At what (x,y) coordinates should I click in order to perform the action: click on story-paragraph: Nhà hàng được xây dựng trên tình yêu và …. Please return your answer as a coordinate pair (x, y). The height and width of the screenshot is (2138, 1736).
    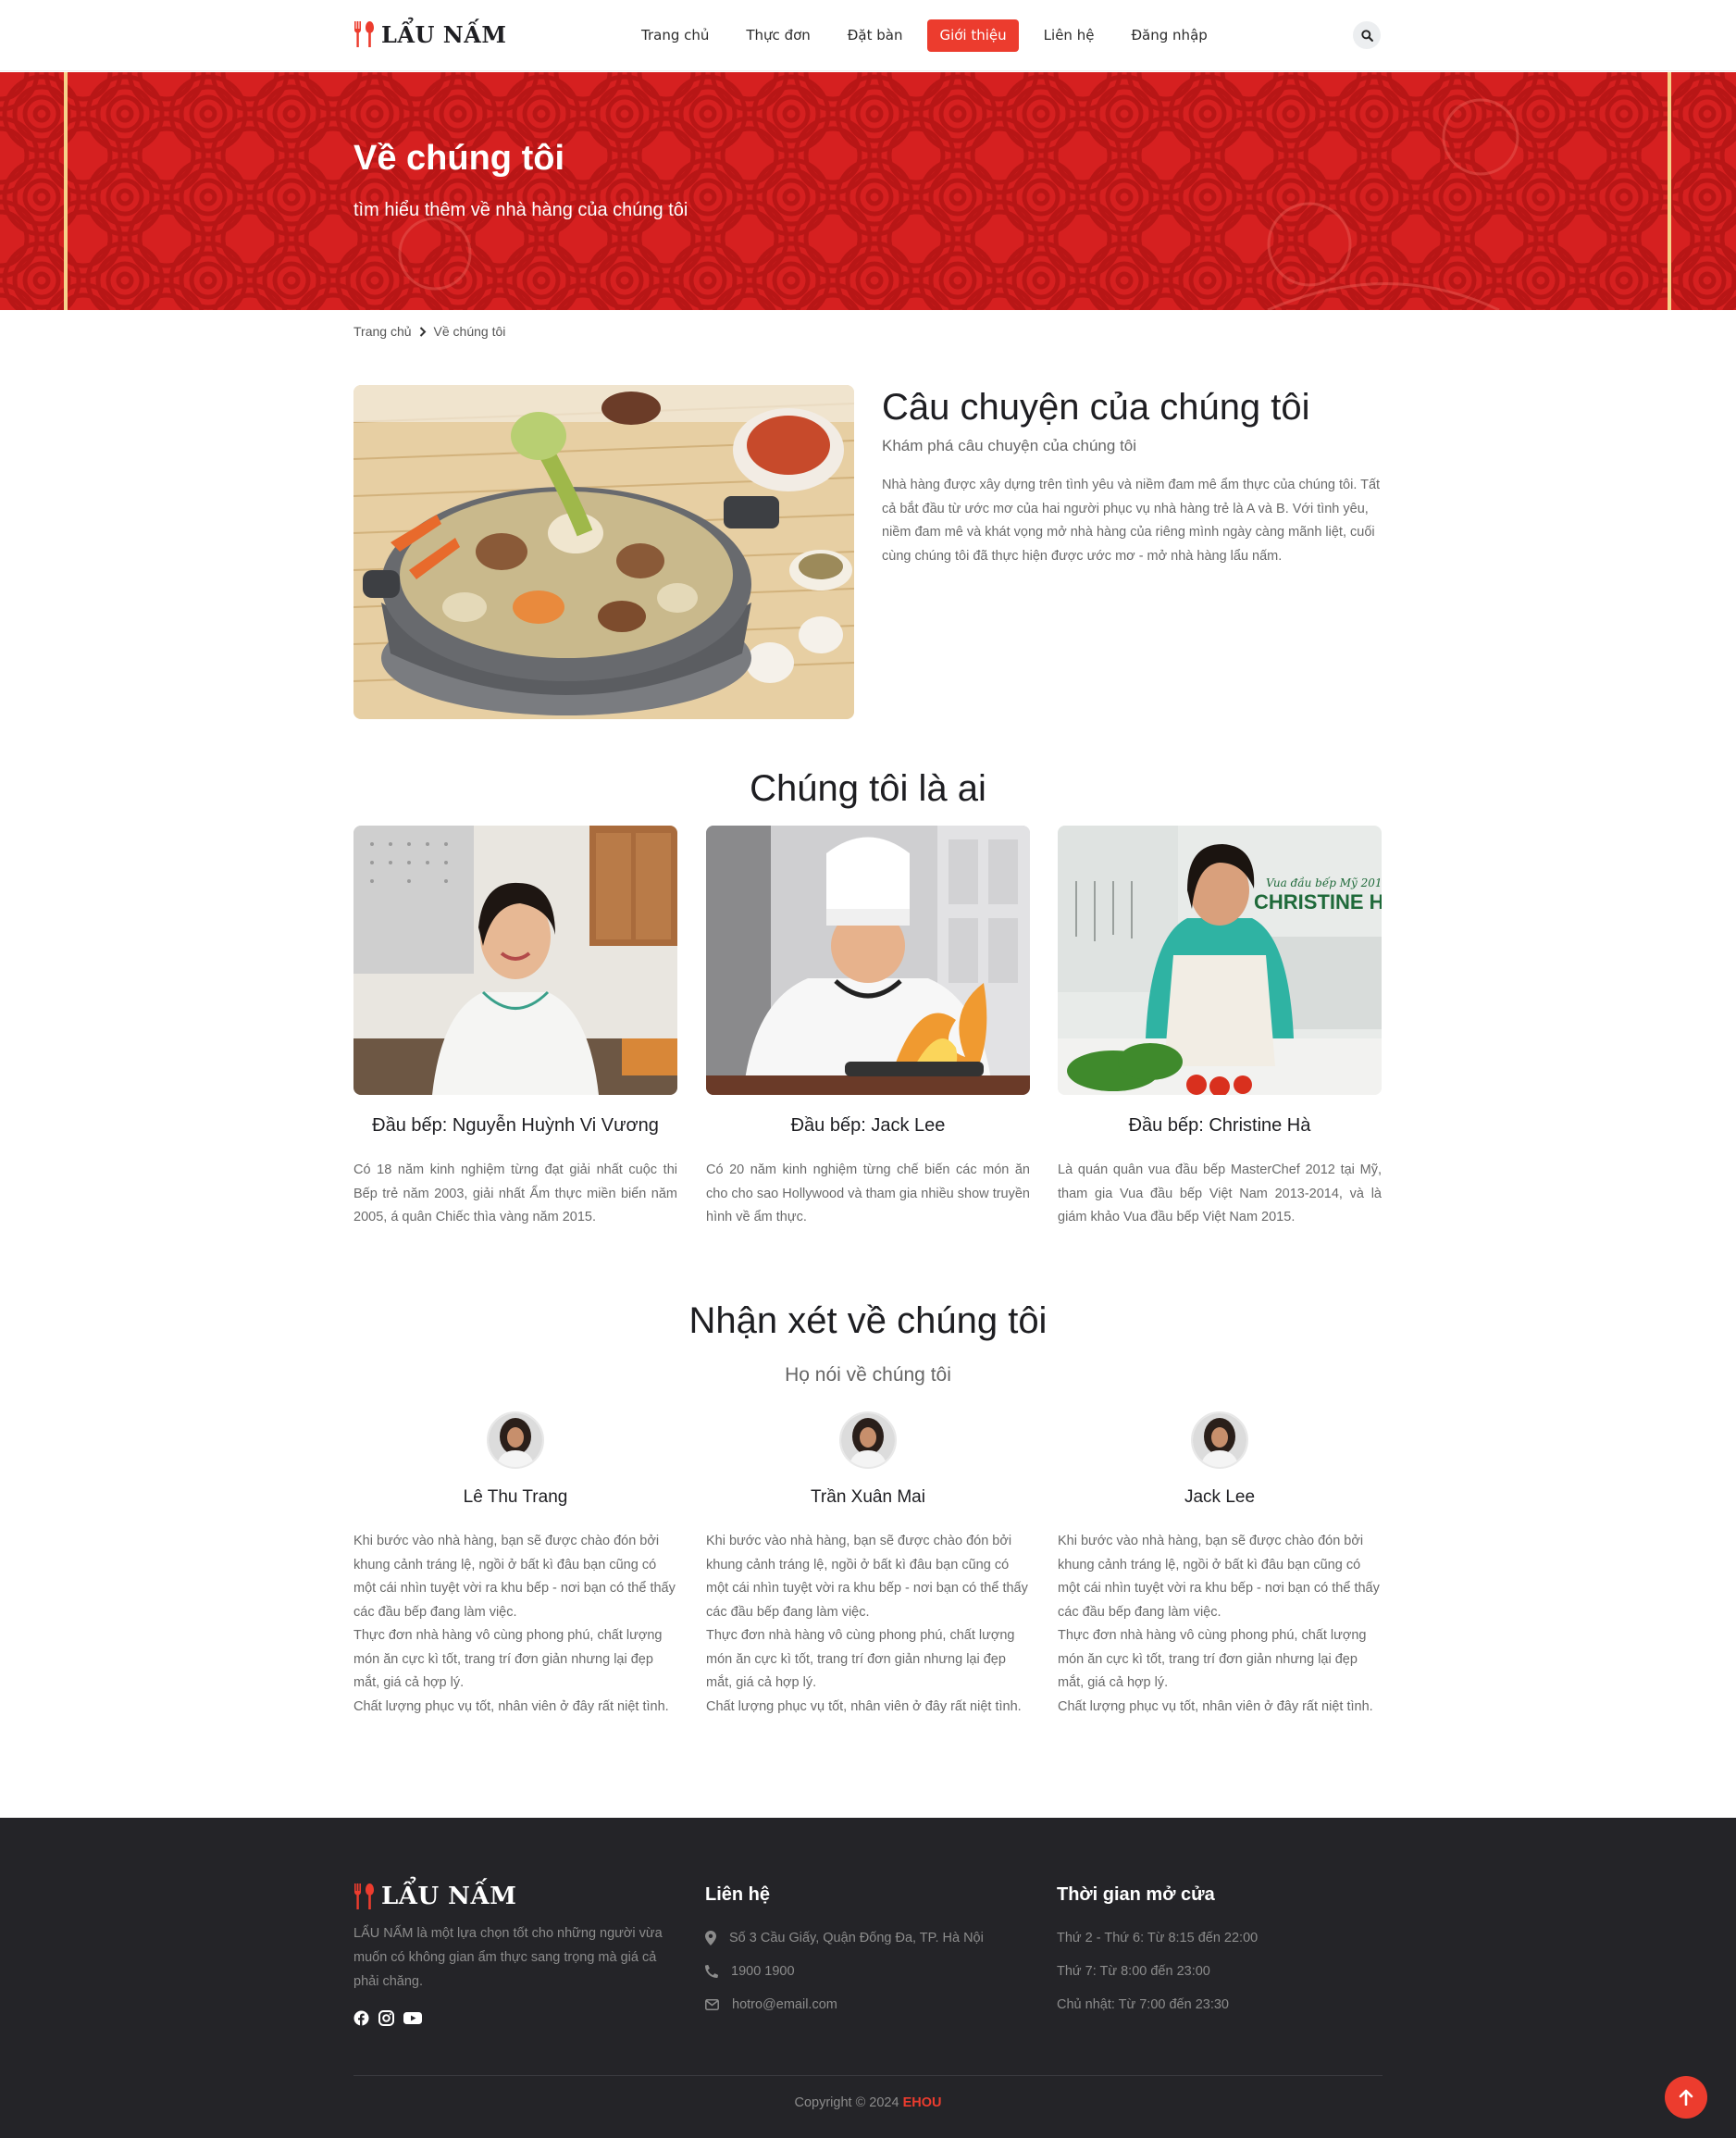
    Looking at the image, I should click on (1131, 521).